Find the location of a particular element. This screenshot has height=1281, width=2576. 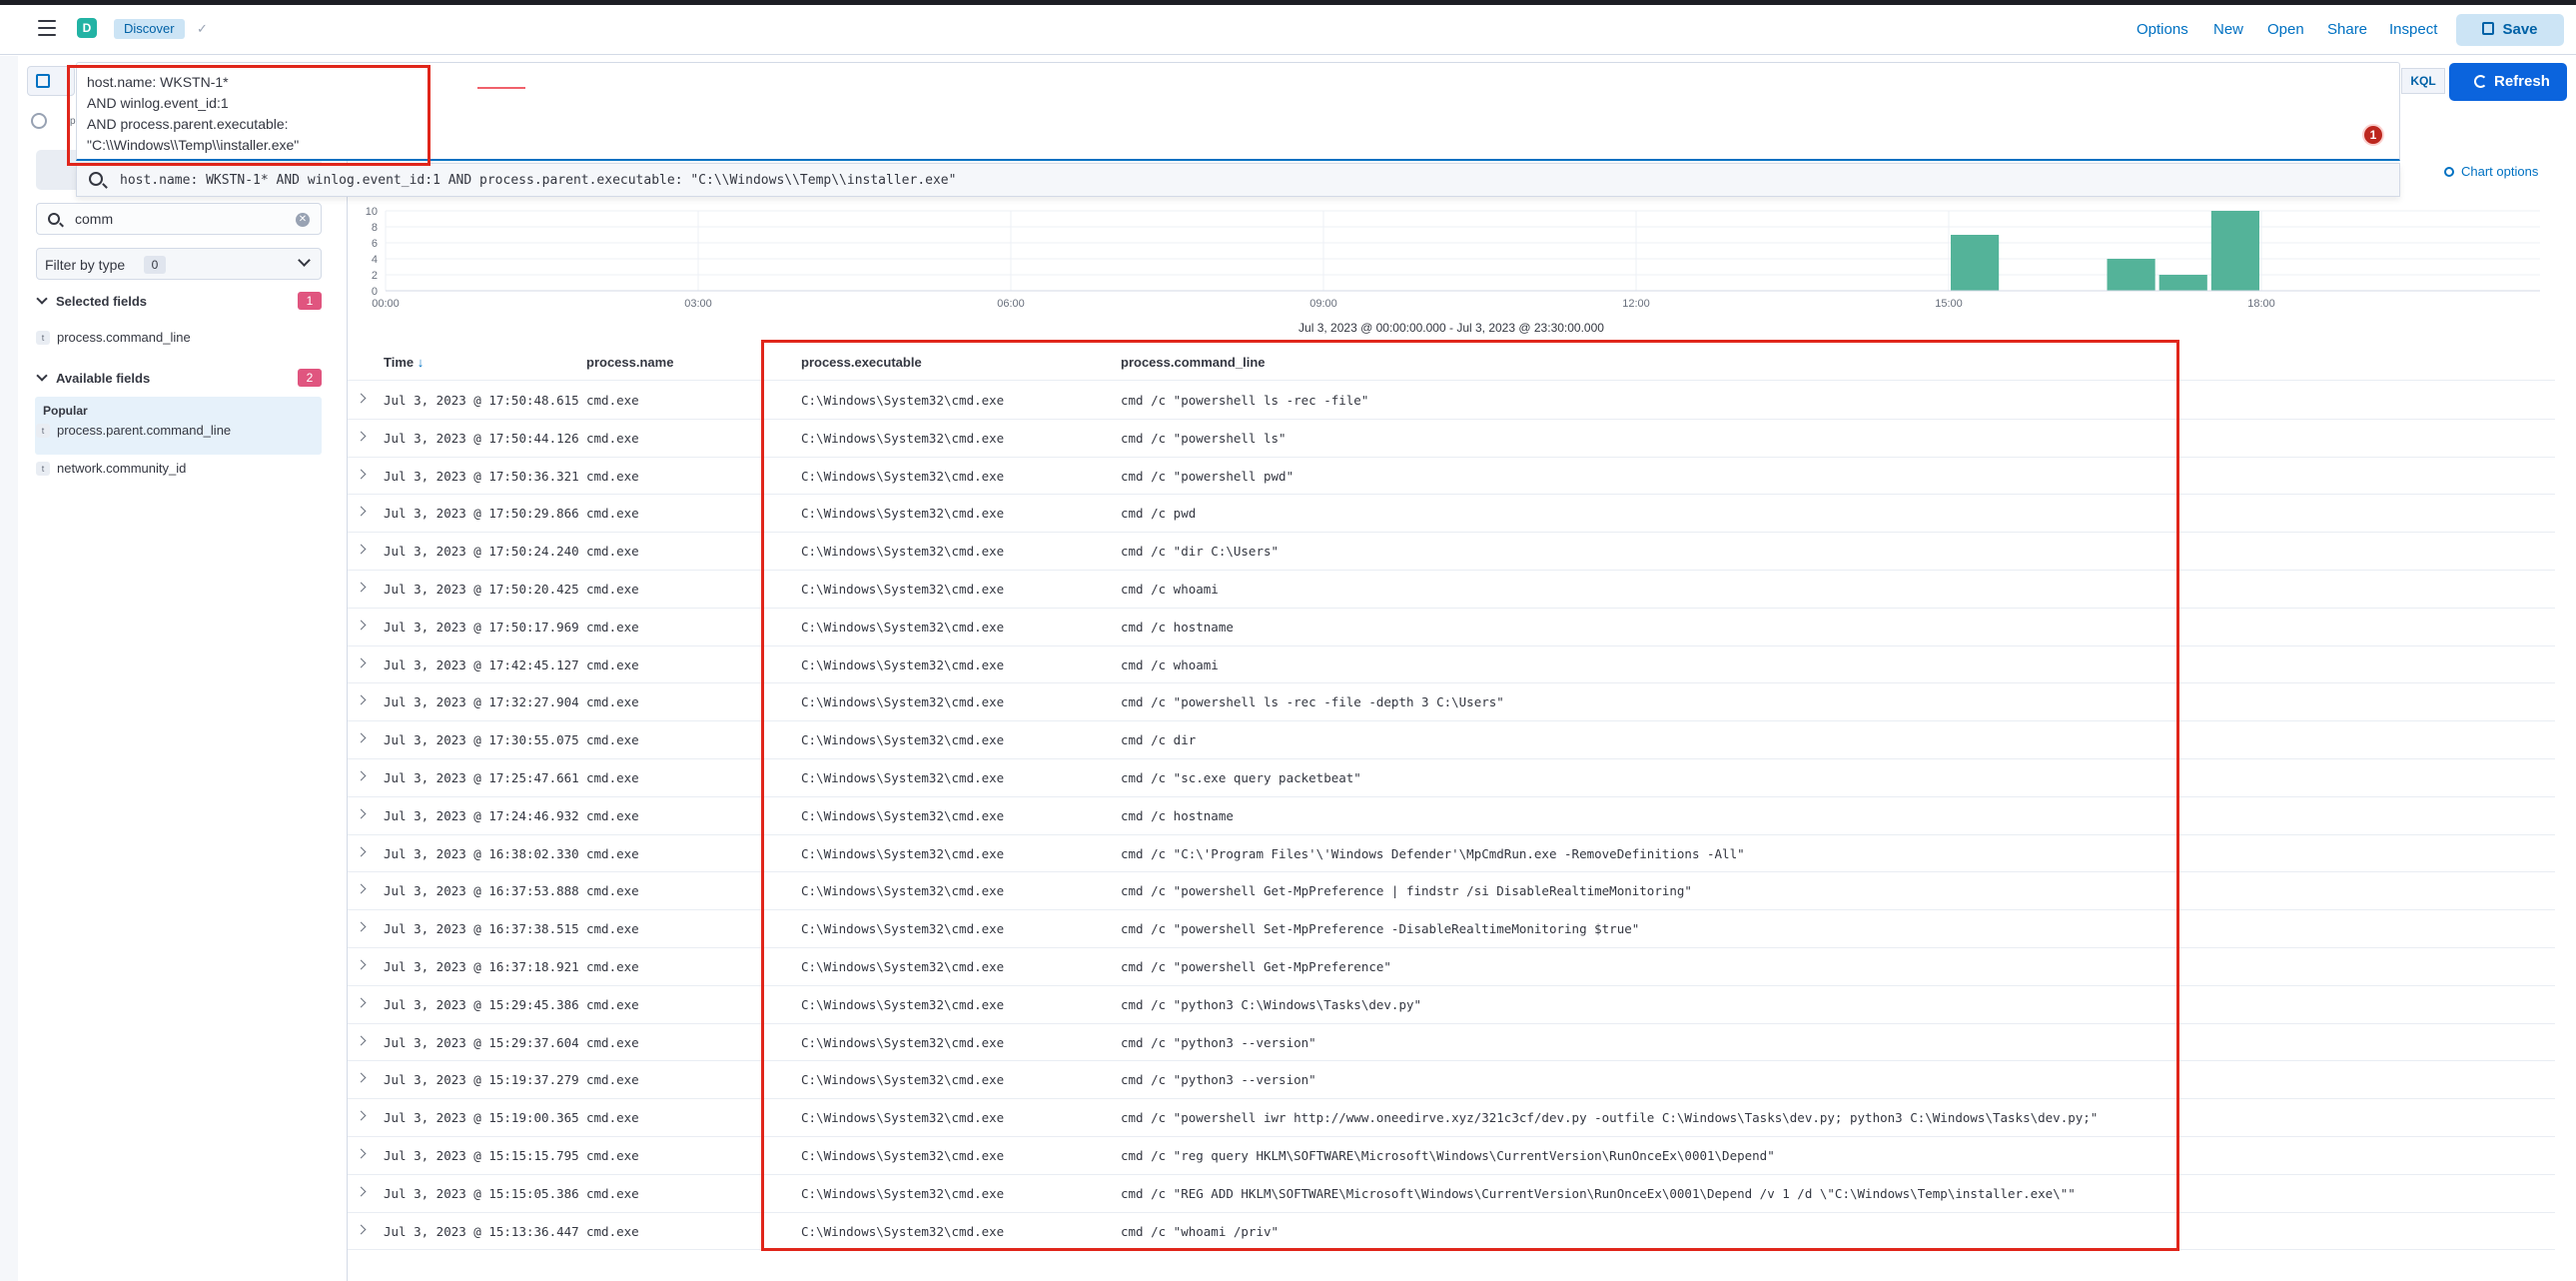

query-input is located at coordinates (1238, 111).